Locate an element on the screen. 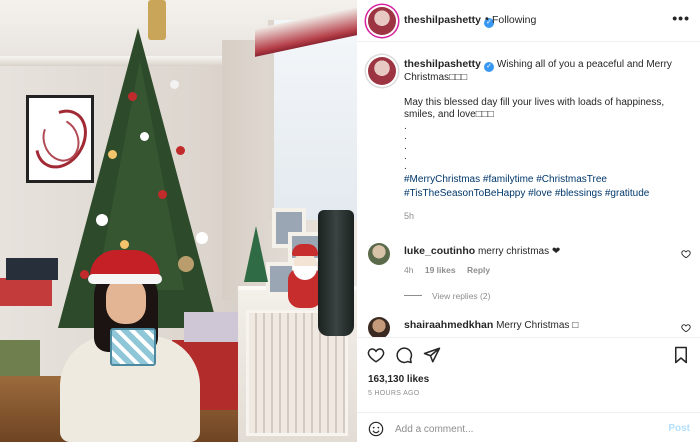 The height and width of the screenshot is (442, 700). profile-avatar is located at coordinates (382, 21).